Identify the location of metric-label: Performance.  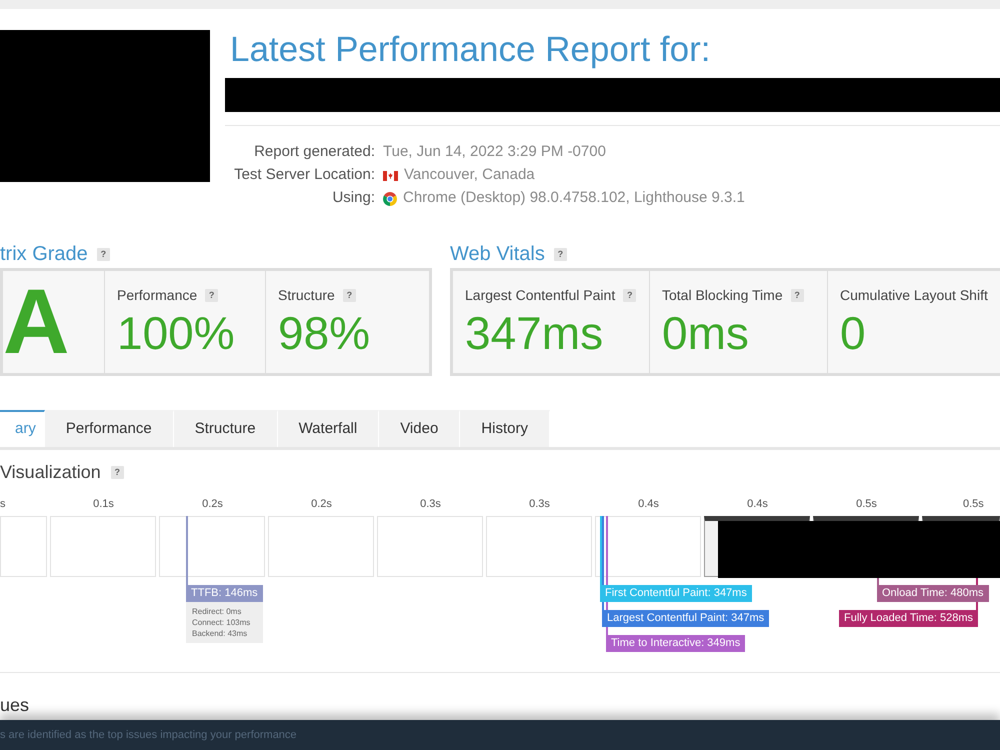
(157, 295).